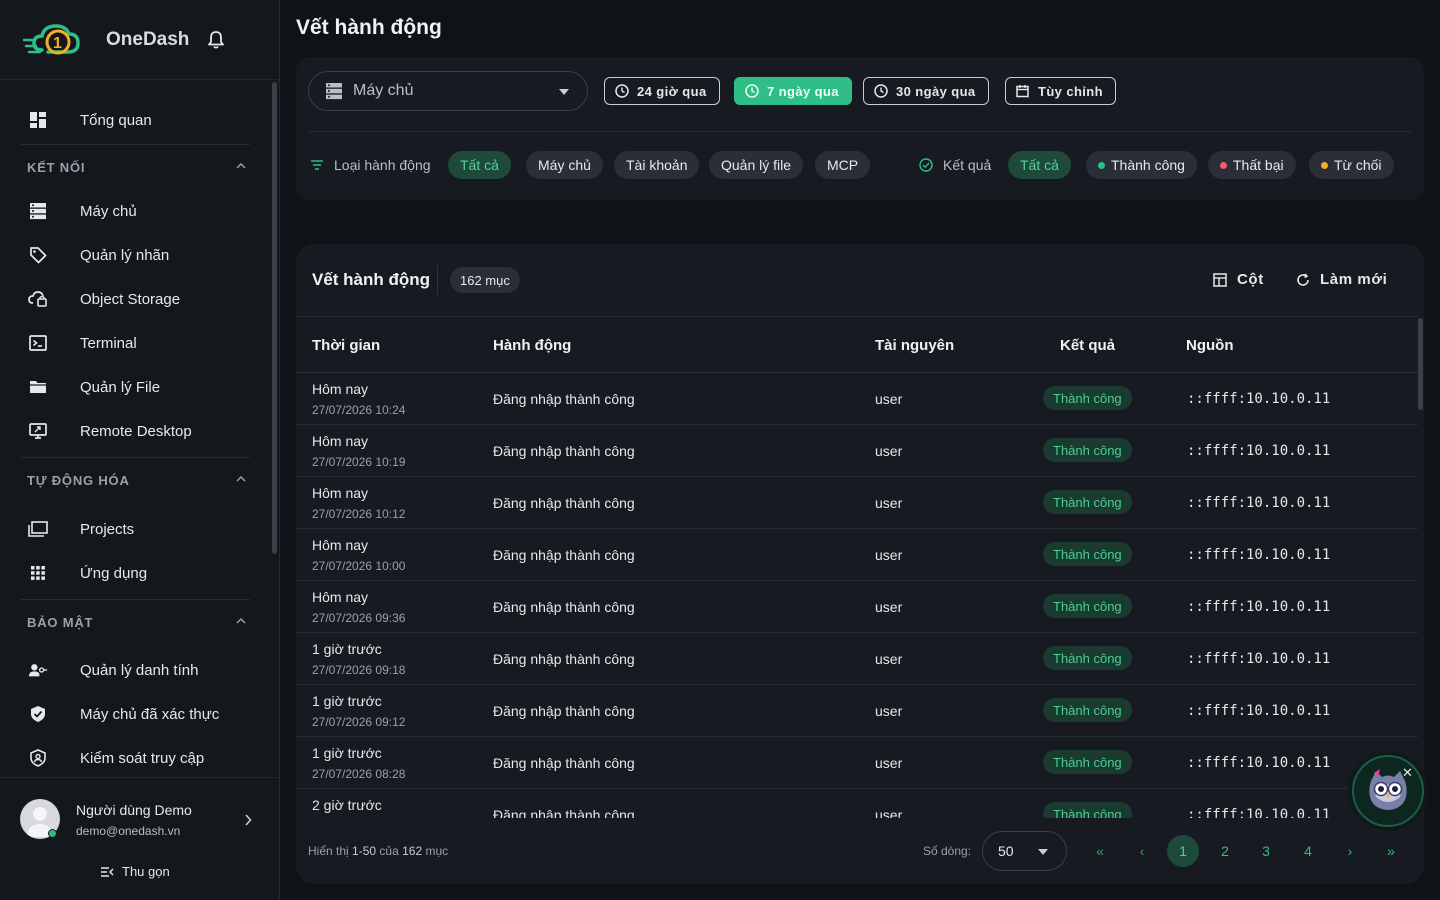  I want to click on page-2-button: 2, so click(1225, 851).